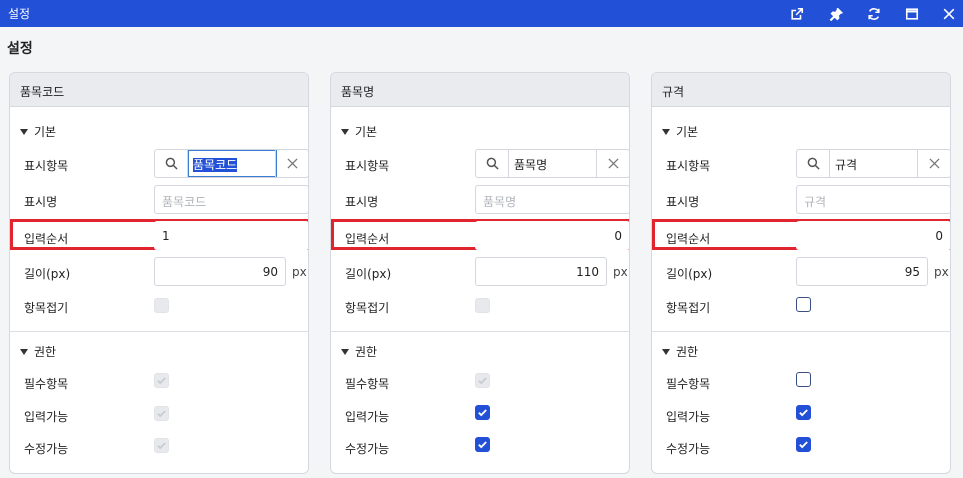  Describe the element at coordinates (552, 163) in the screenshot. I see `display-item-search: 품목명` at that location.